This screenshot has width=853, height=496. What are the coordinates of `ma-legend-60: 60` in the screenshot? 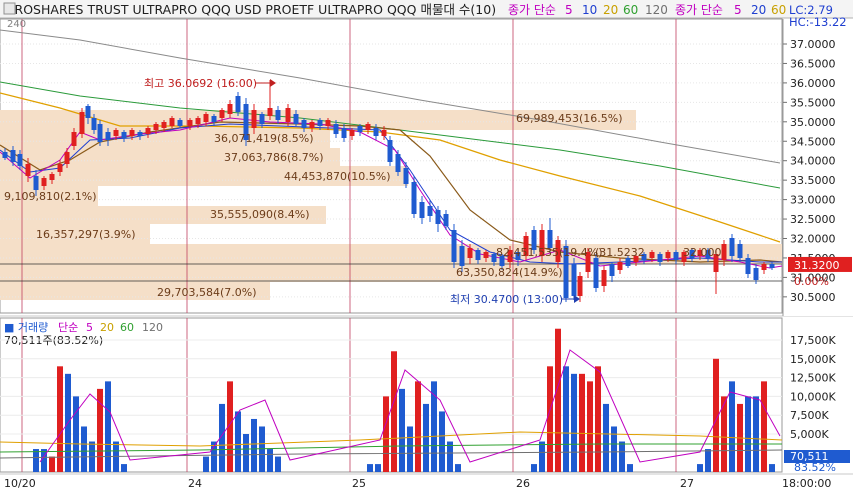 It's located at (630, 10).